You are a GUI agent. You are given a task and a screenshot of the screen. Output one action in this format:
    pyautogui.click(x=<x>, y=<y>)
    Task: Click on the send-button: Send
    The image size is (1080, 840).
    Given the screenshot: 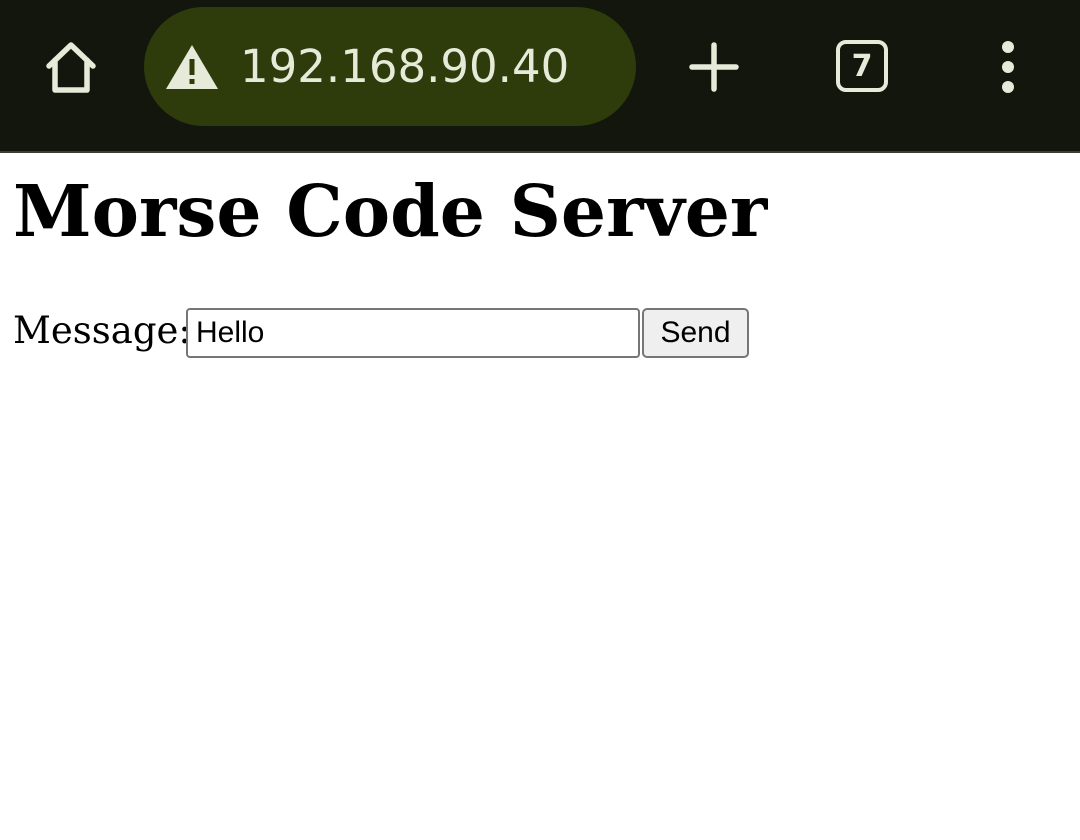 What is the action you would take?
    pyautogui.click(x=695, y=333)
    